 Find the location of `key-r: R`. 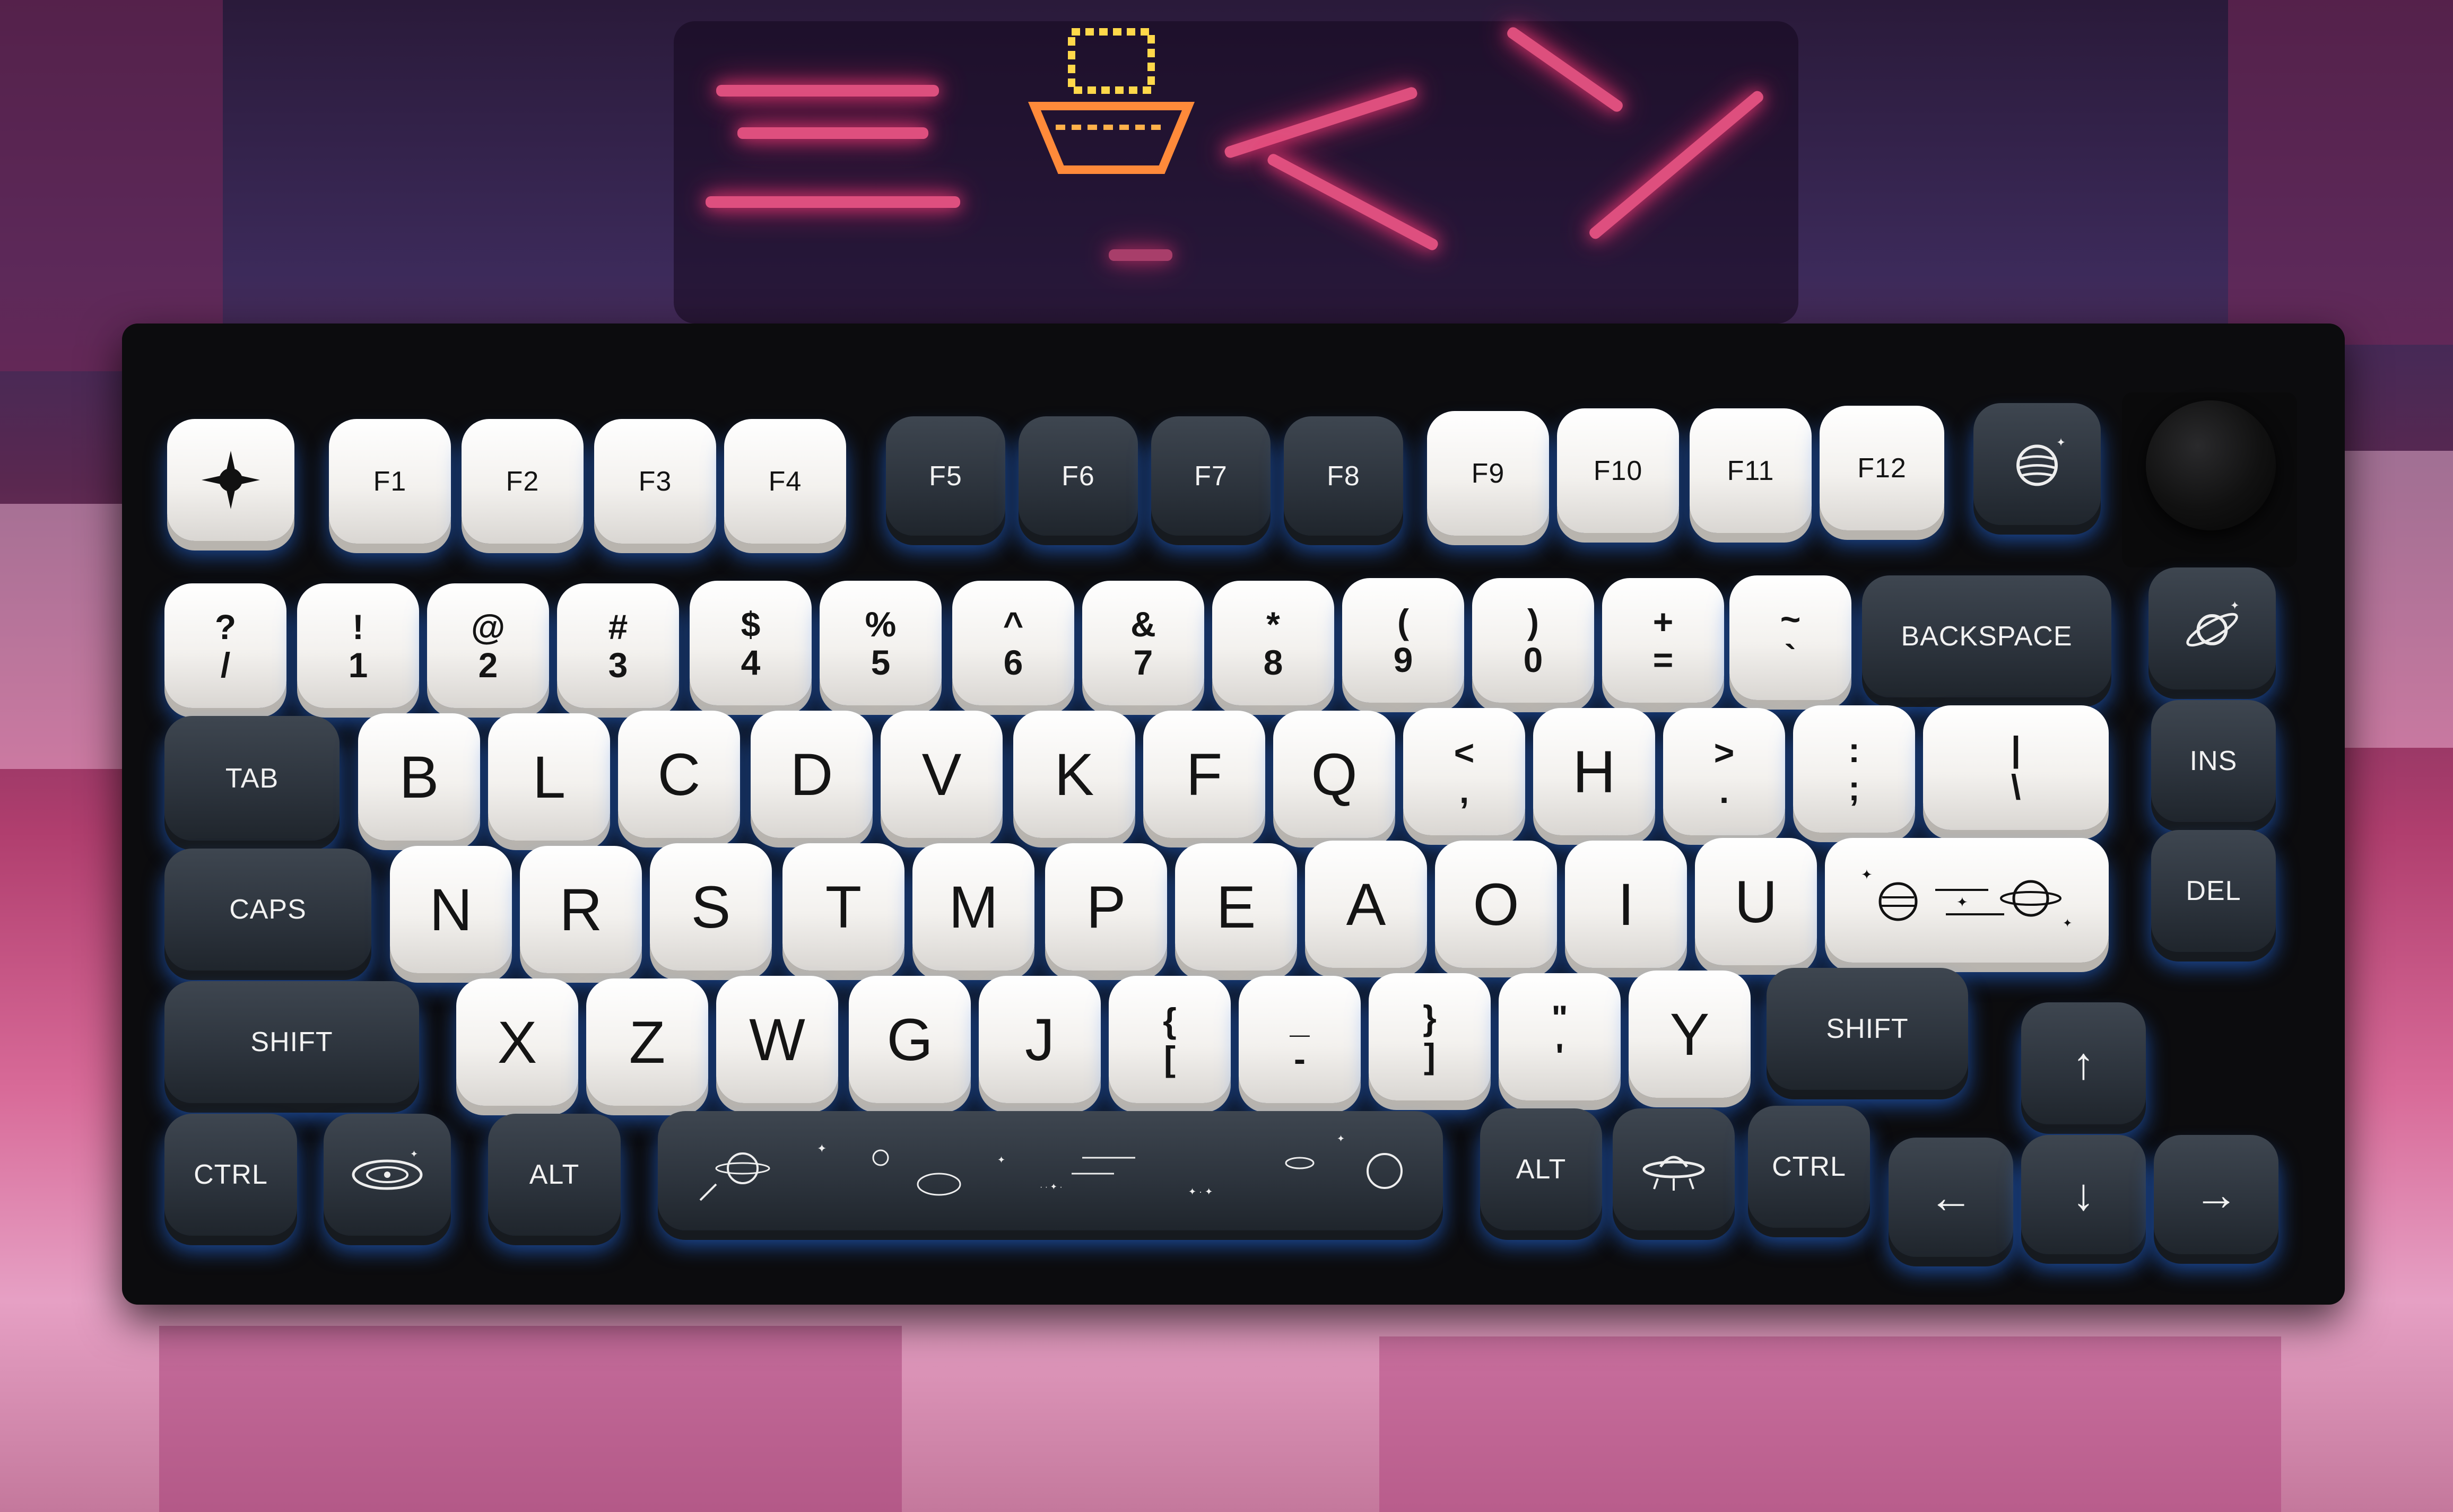

key-r: R is located at coordinates (581, 910).